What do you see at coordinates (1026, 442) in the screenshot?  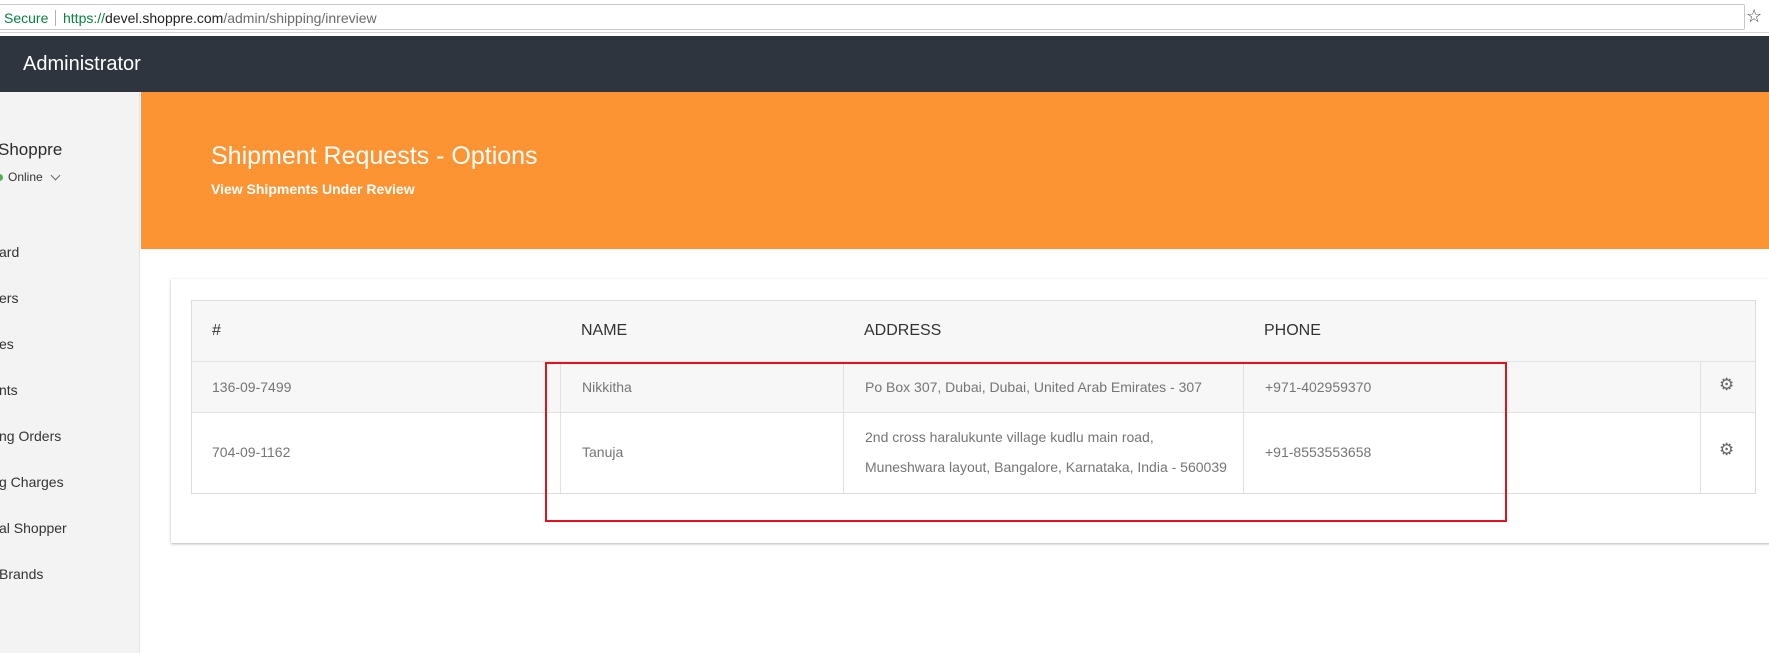 I see `annotation-highlight-box` at bounding box center [1026, 442].